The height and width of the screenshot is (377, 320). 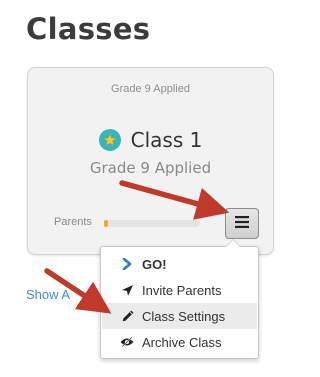 I want to click on menu-item-invite-parents: Invite Parents, so click(x=179, y=290).